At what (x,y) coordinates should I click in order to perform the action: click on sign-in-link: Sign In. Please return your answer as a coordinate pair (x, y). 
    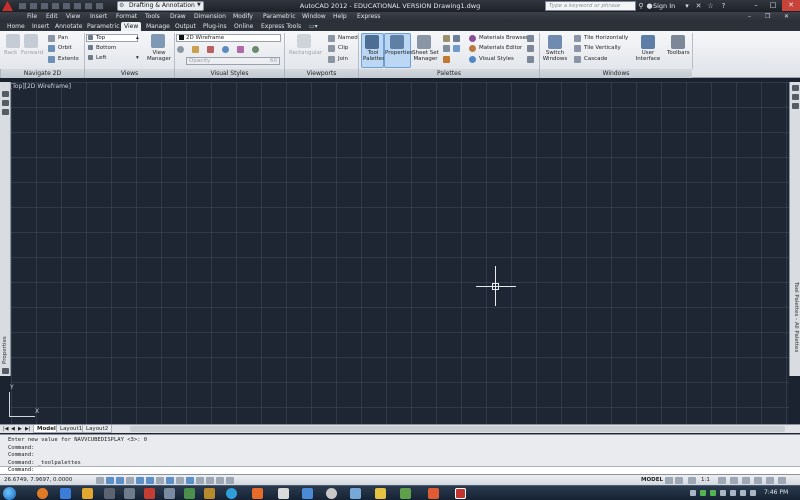
    Looking at the image, I should click on (664, 6).